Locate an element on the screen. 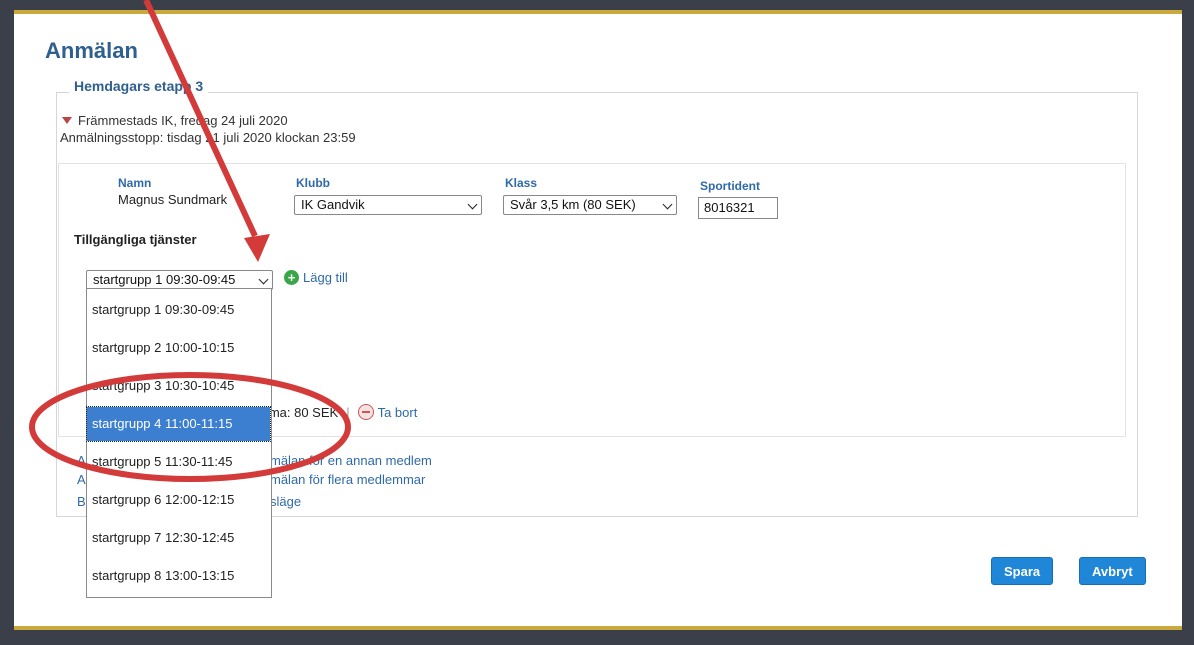 The image size is (1194, 645). annotation-arrowhead is located at coordinates (257, 248).